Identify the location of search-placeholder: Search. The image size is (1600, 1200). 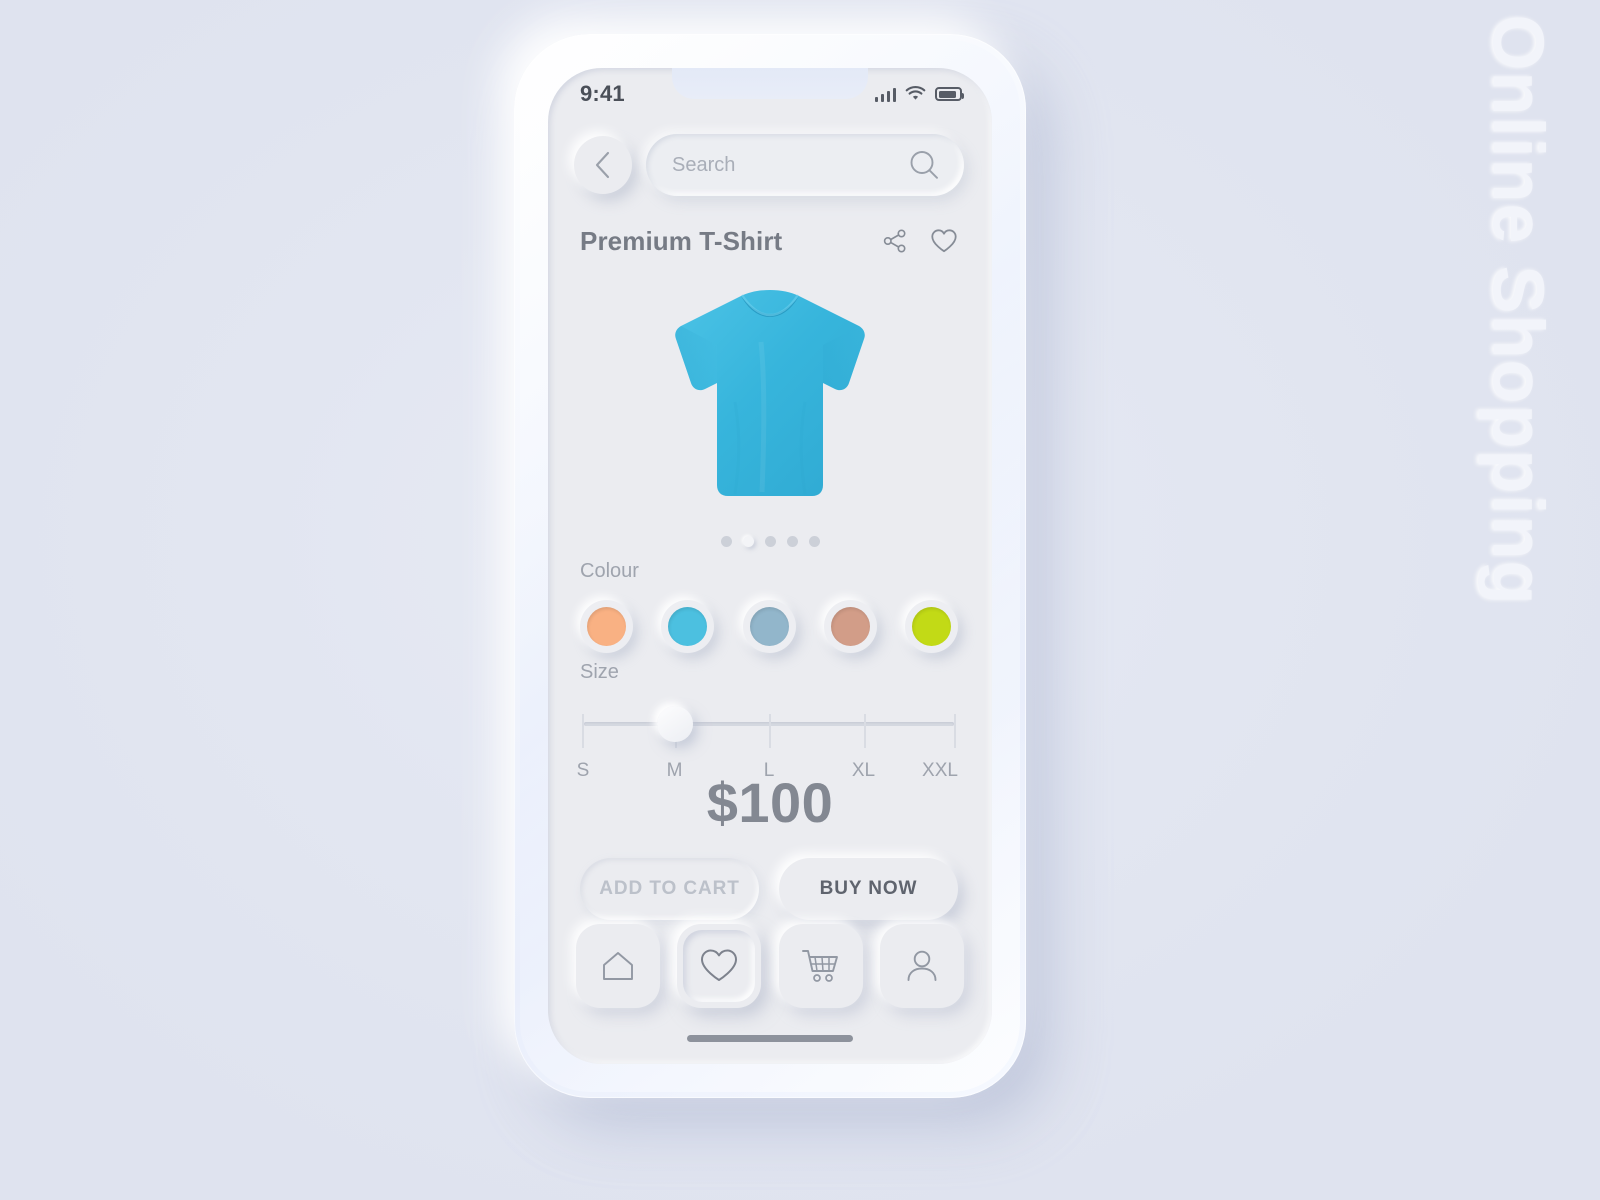
(704, 164).